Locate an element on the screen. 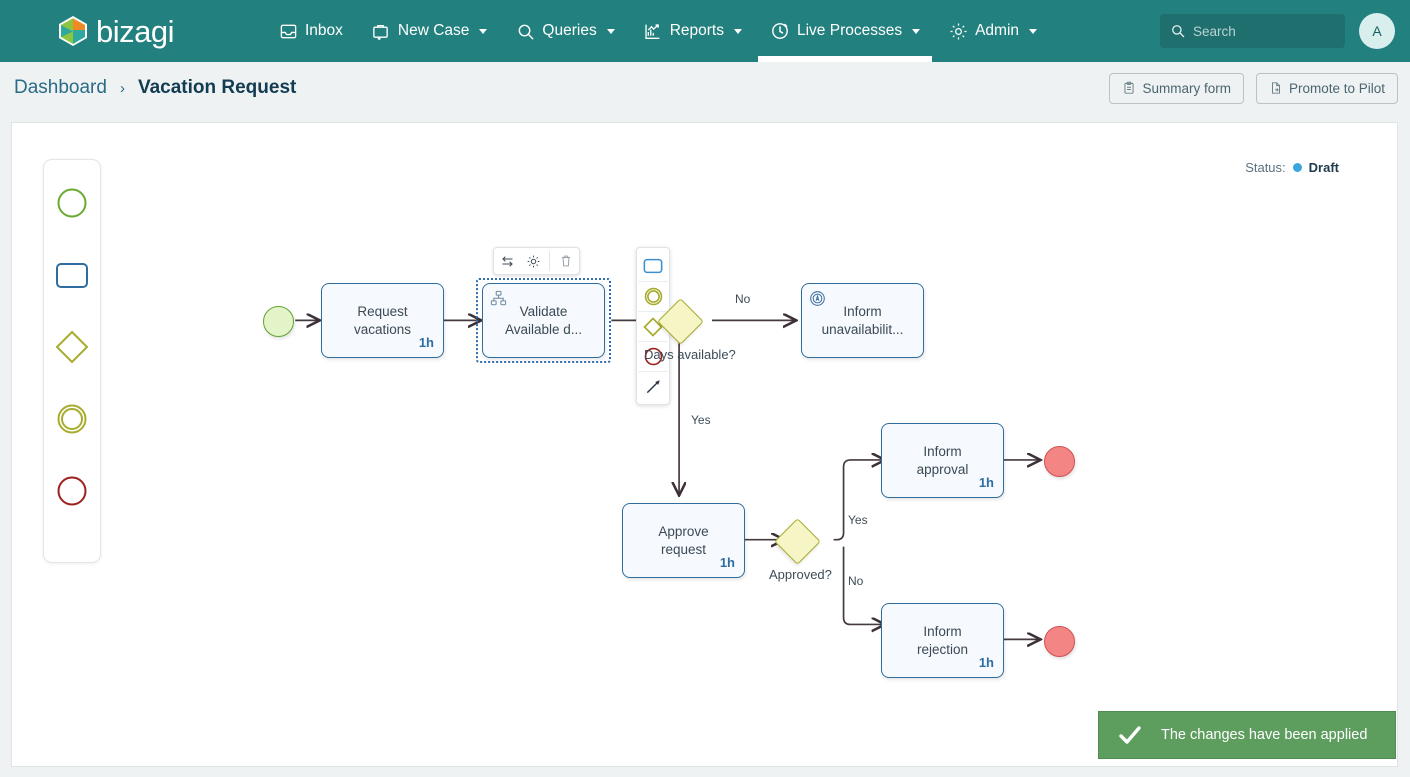  search-box is located at coordinates (1252, 31).